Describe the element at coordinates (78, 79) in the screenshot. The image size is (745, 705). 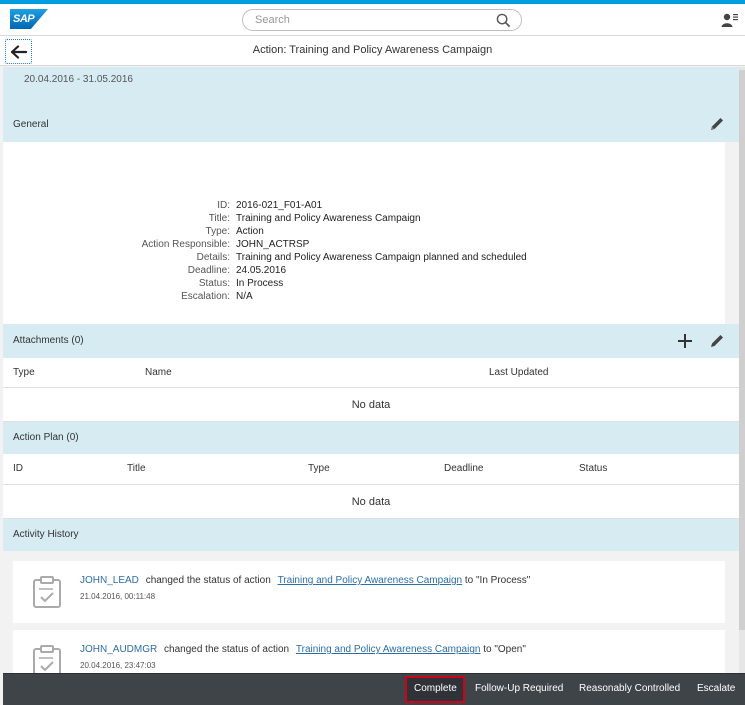
I see `date-range: 20.04.2016 - 31.05.2016` at that location.